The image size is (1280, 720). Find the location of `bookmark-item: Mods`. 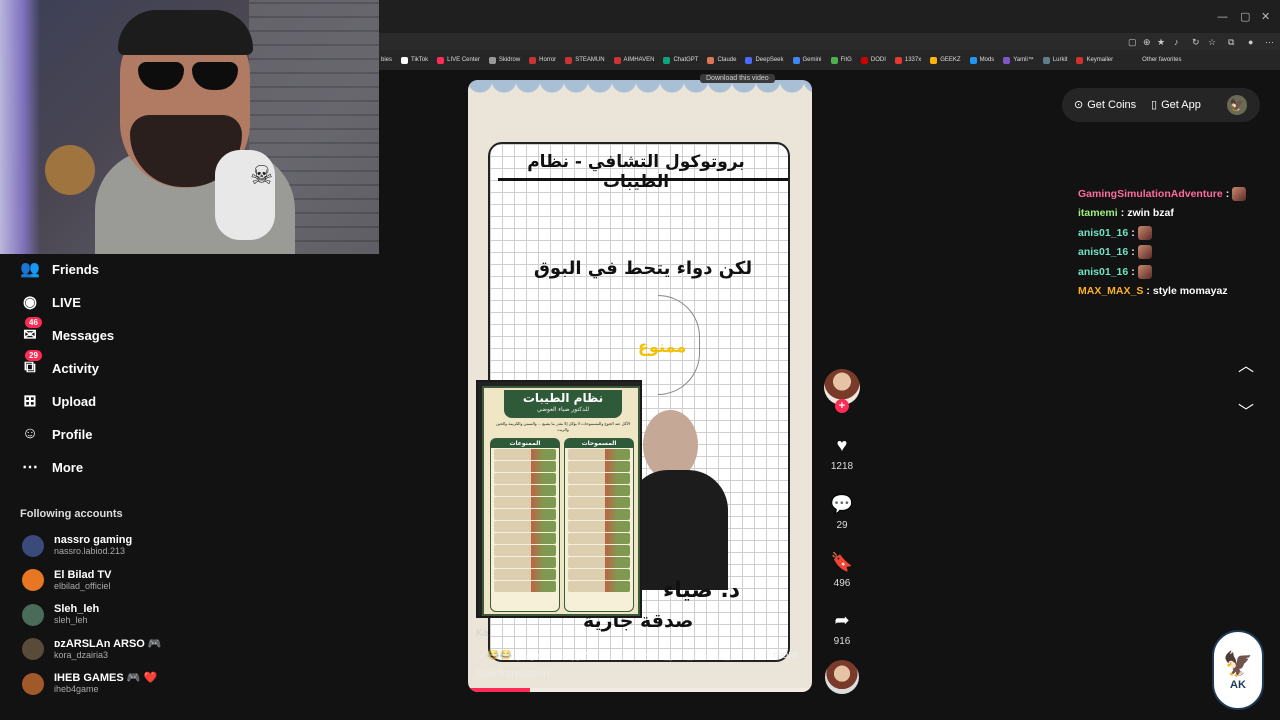

bookmark-item: Mods is located at coordinates (981, 60).